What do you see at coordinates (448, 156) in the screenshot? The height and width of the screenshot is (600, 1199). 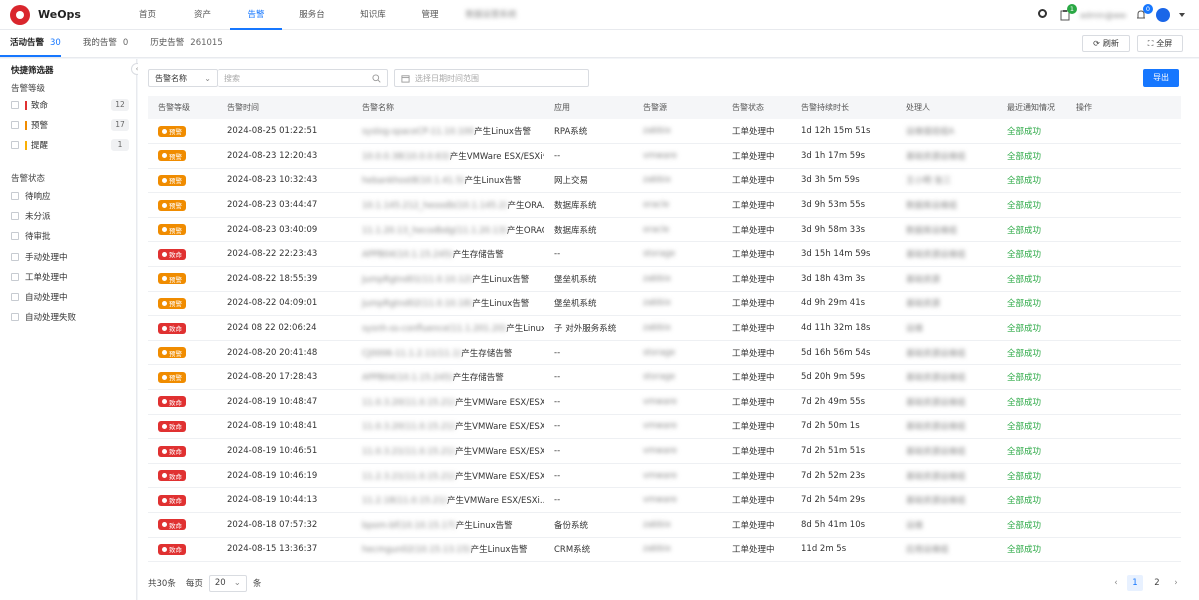 I see `alert-name-cell: 10.0.0.38(10.0.0.63)产生VMWare ESX/ESXi告警` at bounding box center [448, 156].